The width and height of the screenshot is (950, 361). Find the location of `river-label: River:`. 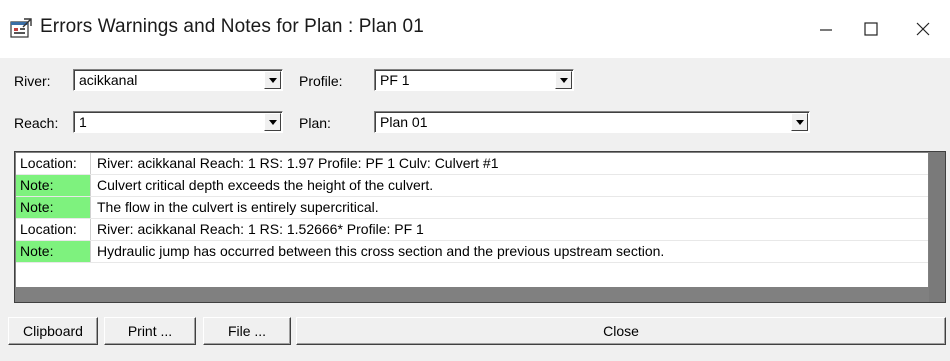

river-label: River: is located at coordinates (32, 81).